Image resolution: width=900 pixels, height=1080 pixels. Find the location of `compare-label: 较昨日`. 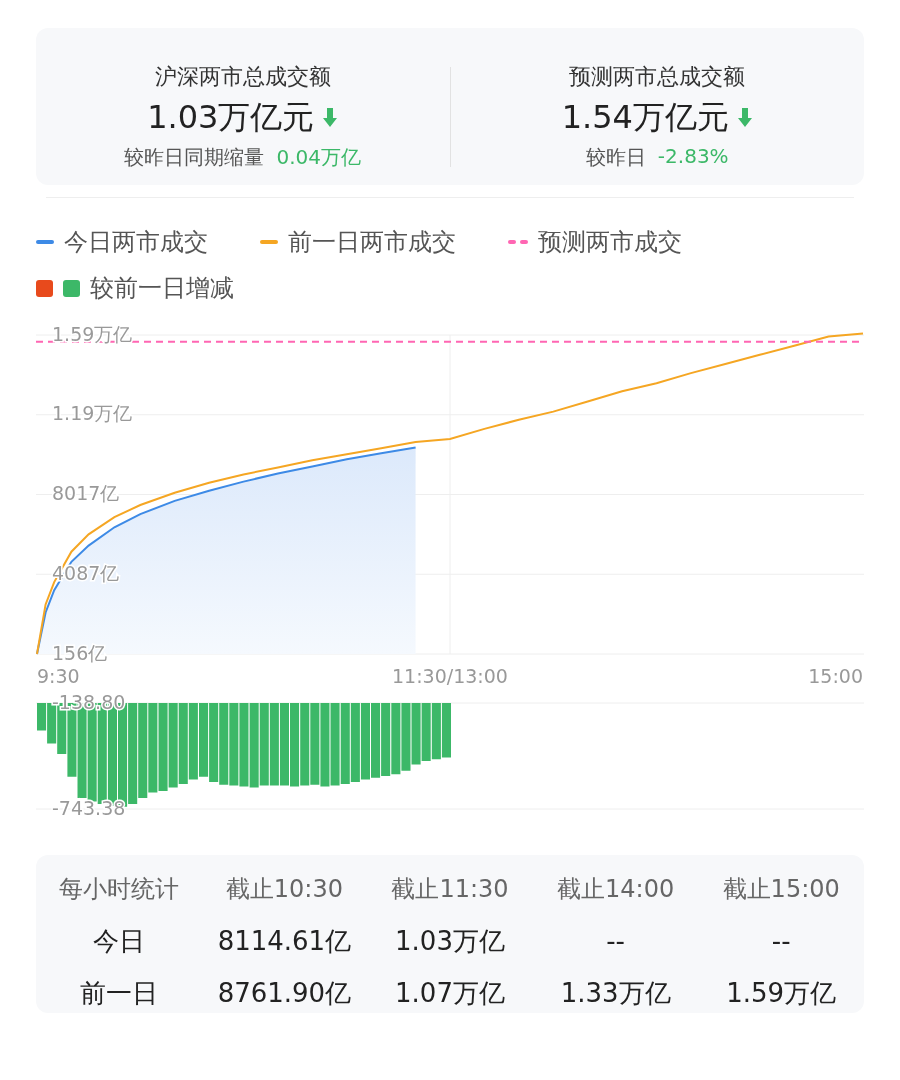

compare-label: 较昨日 is located at coordinates (615, 157).